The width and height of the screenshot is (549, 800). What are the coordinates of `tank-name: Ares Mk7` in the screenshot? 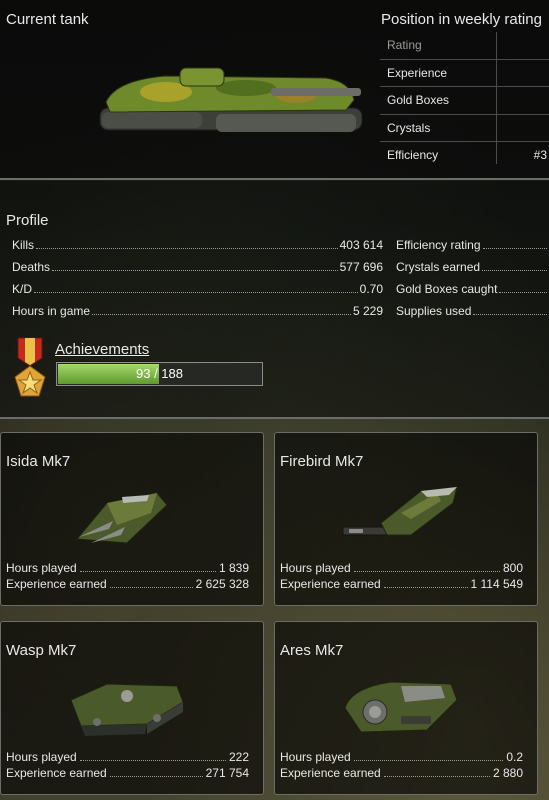 It's located at (312, 650).